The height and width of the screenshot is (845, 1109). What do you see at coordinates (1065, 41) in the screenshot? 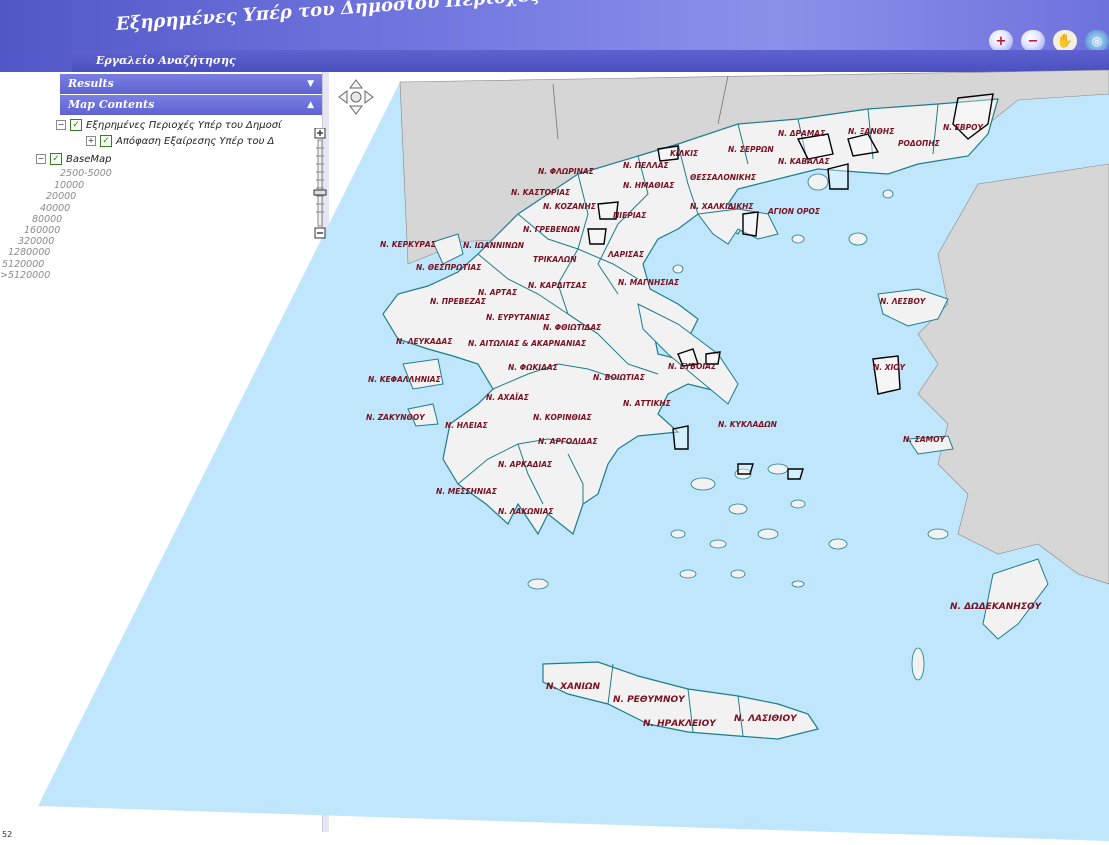
I see `pan-hand-icon: ✋` at bounding box center [1065, 41].